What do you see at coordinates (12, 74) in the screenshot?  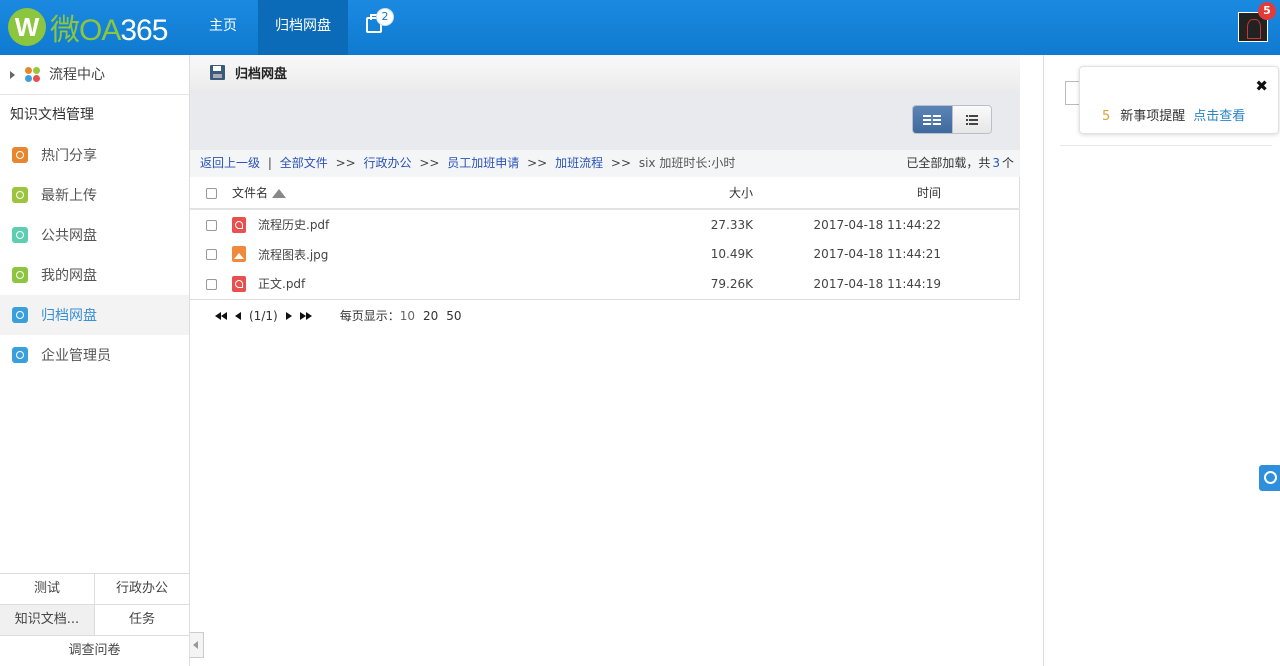 I see `expand-arrow-icon` at bounding box center [12, 74].